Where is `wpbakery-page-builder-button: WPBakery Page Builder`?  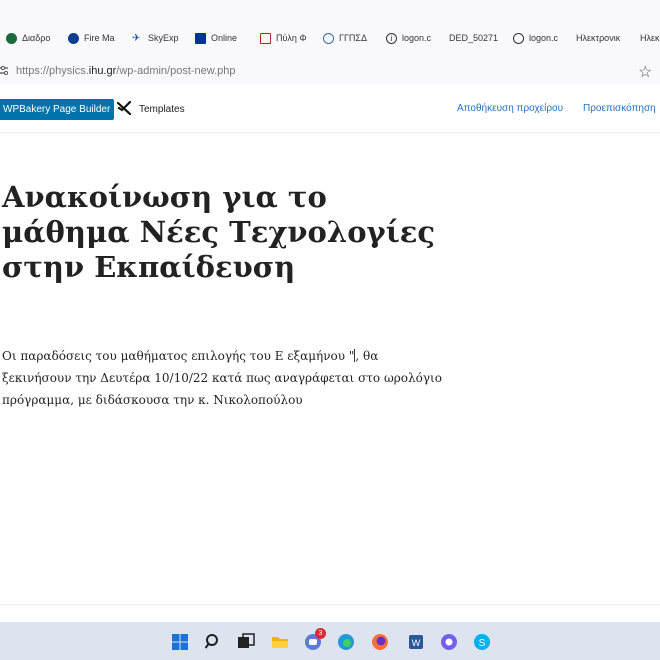
wpbakery-page-builder-button: WPBakery Page Builder is located at coordinates (57, 109).